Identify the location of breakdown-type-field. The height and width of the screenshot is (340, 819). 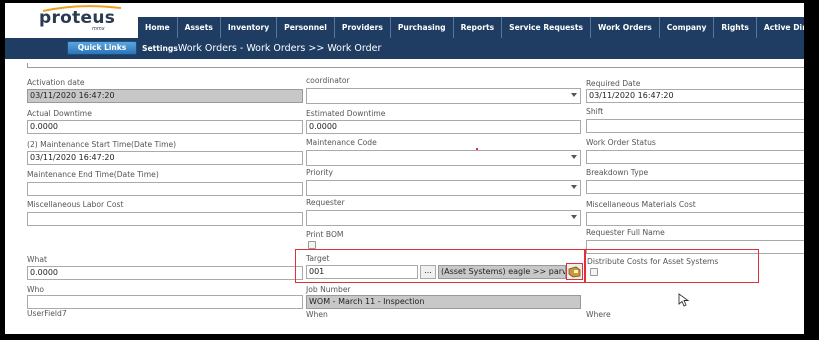
(698, 187).